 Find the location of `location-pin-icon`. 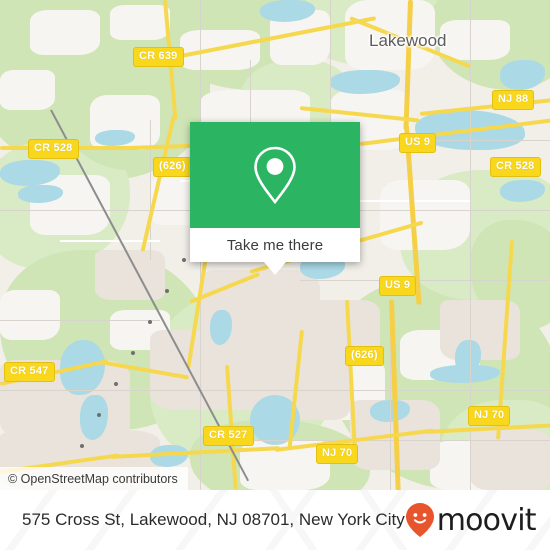

location-pin-icon is located at coordinates (275, 175).